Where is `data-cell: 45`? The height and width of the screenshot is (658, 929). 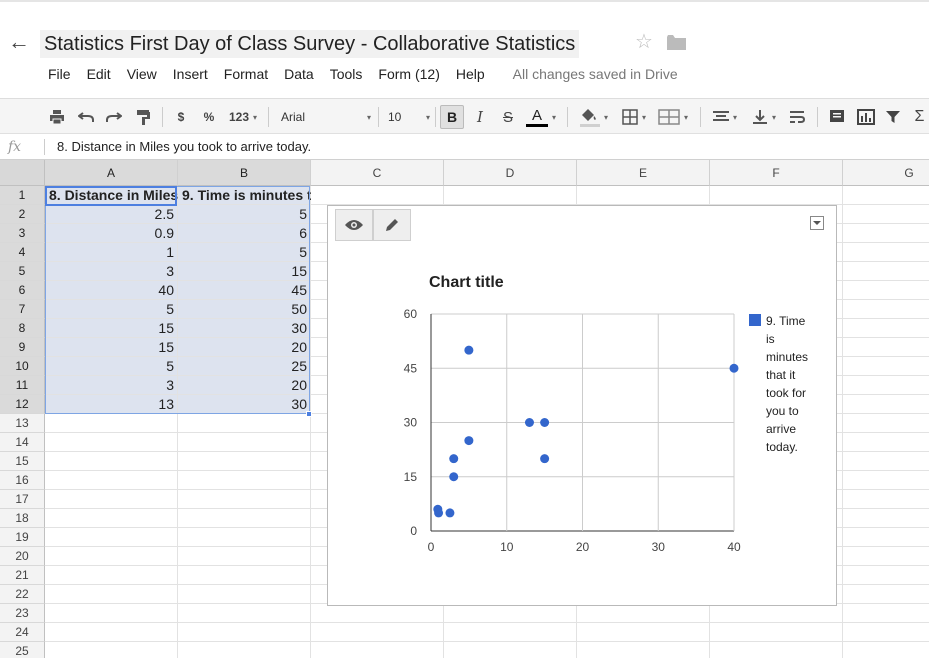
data-cell: 45 is located at coordinates (244, 290).